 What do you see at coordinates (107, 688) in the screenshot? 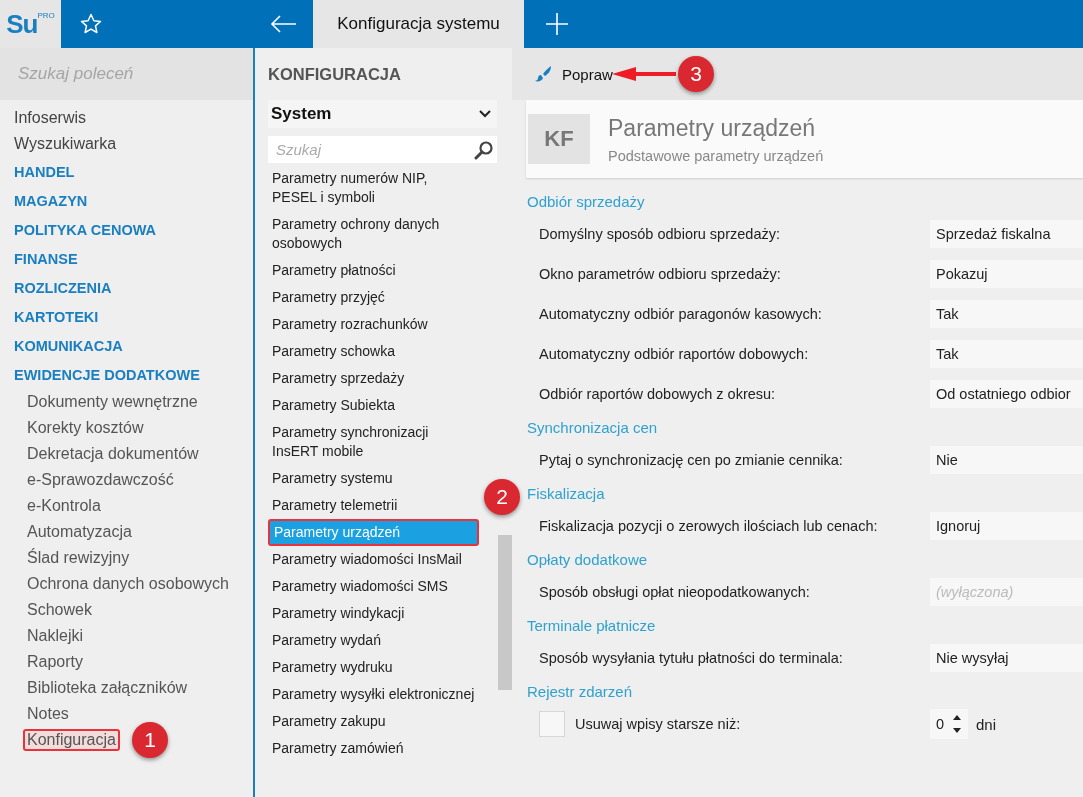
I see `nav-item: Biblioteka załączników` at bounding box center [107, 688].